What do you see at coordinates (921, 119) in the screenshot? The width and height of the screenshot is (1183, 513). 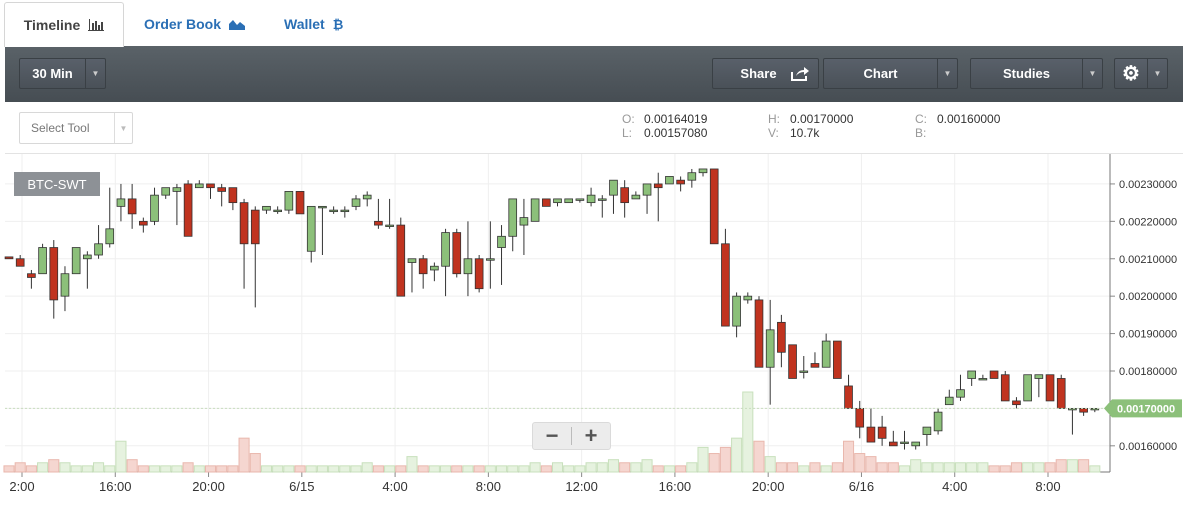 I see `close-key: C:` at bounding box center [921, 119].